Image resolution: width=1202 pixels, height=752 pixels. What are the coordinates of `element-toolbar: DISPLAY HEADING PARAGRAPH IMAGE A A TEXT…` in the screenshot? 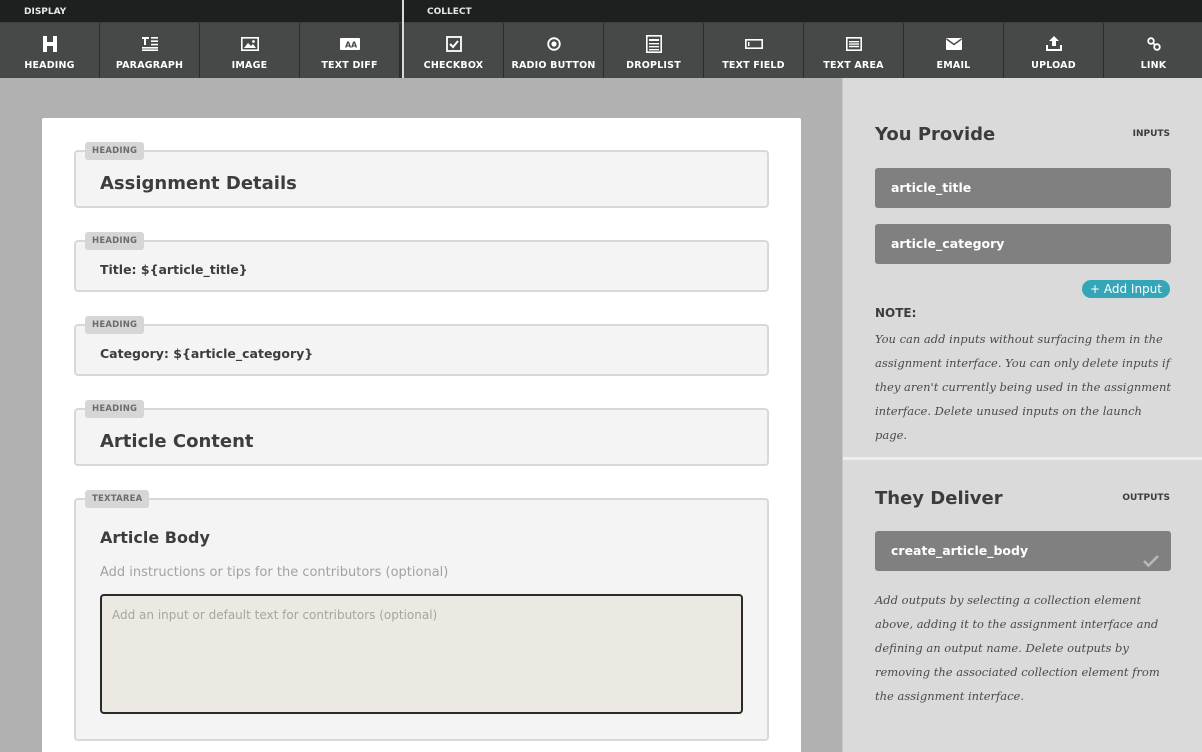 It's located at (601, 39).